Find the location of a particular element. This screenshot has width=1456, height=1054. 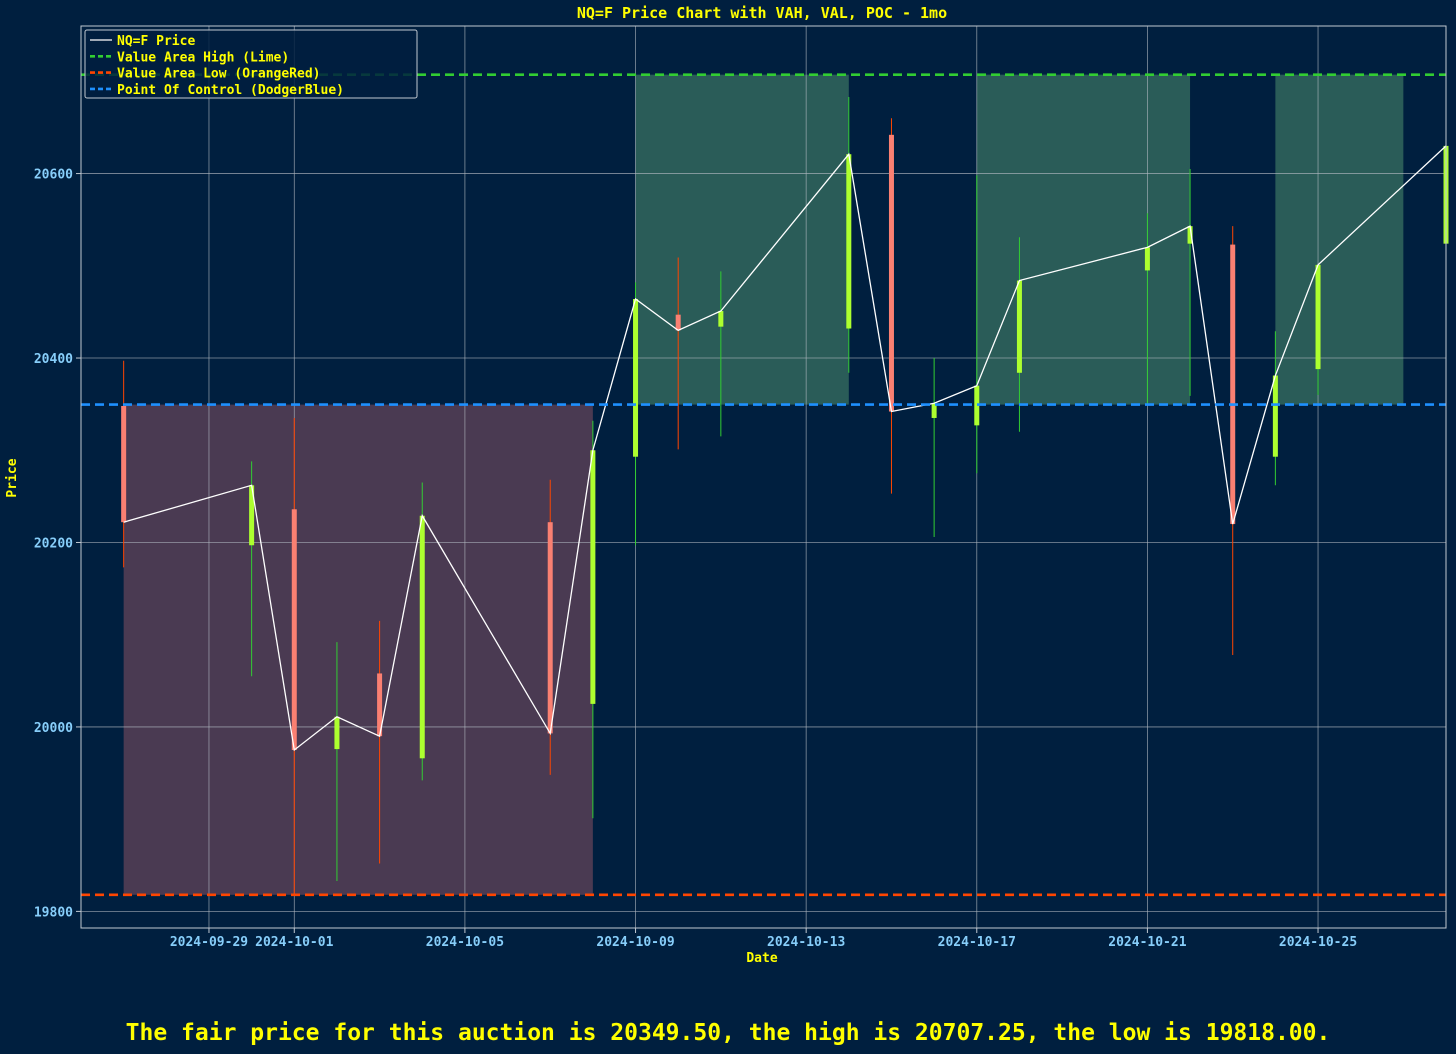

x-tick-label: 2024-10-13 is located at coordinates (806, 942).